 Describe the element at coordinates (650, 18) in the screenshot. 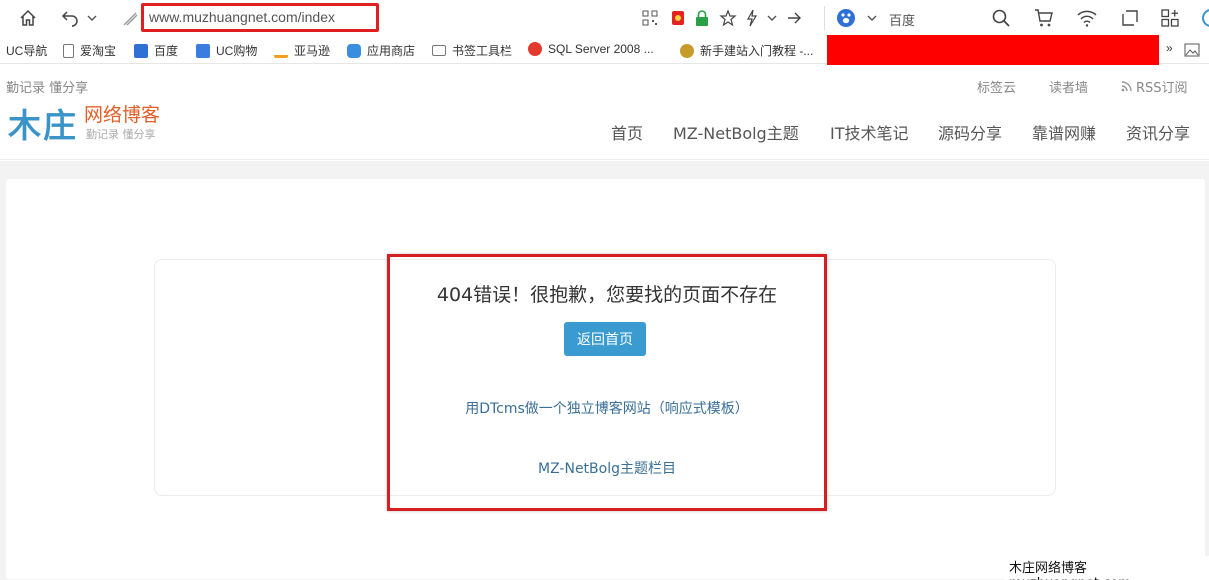

I see `qr-code-icon` at that location.